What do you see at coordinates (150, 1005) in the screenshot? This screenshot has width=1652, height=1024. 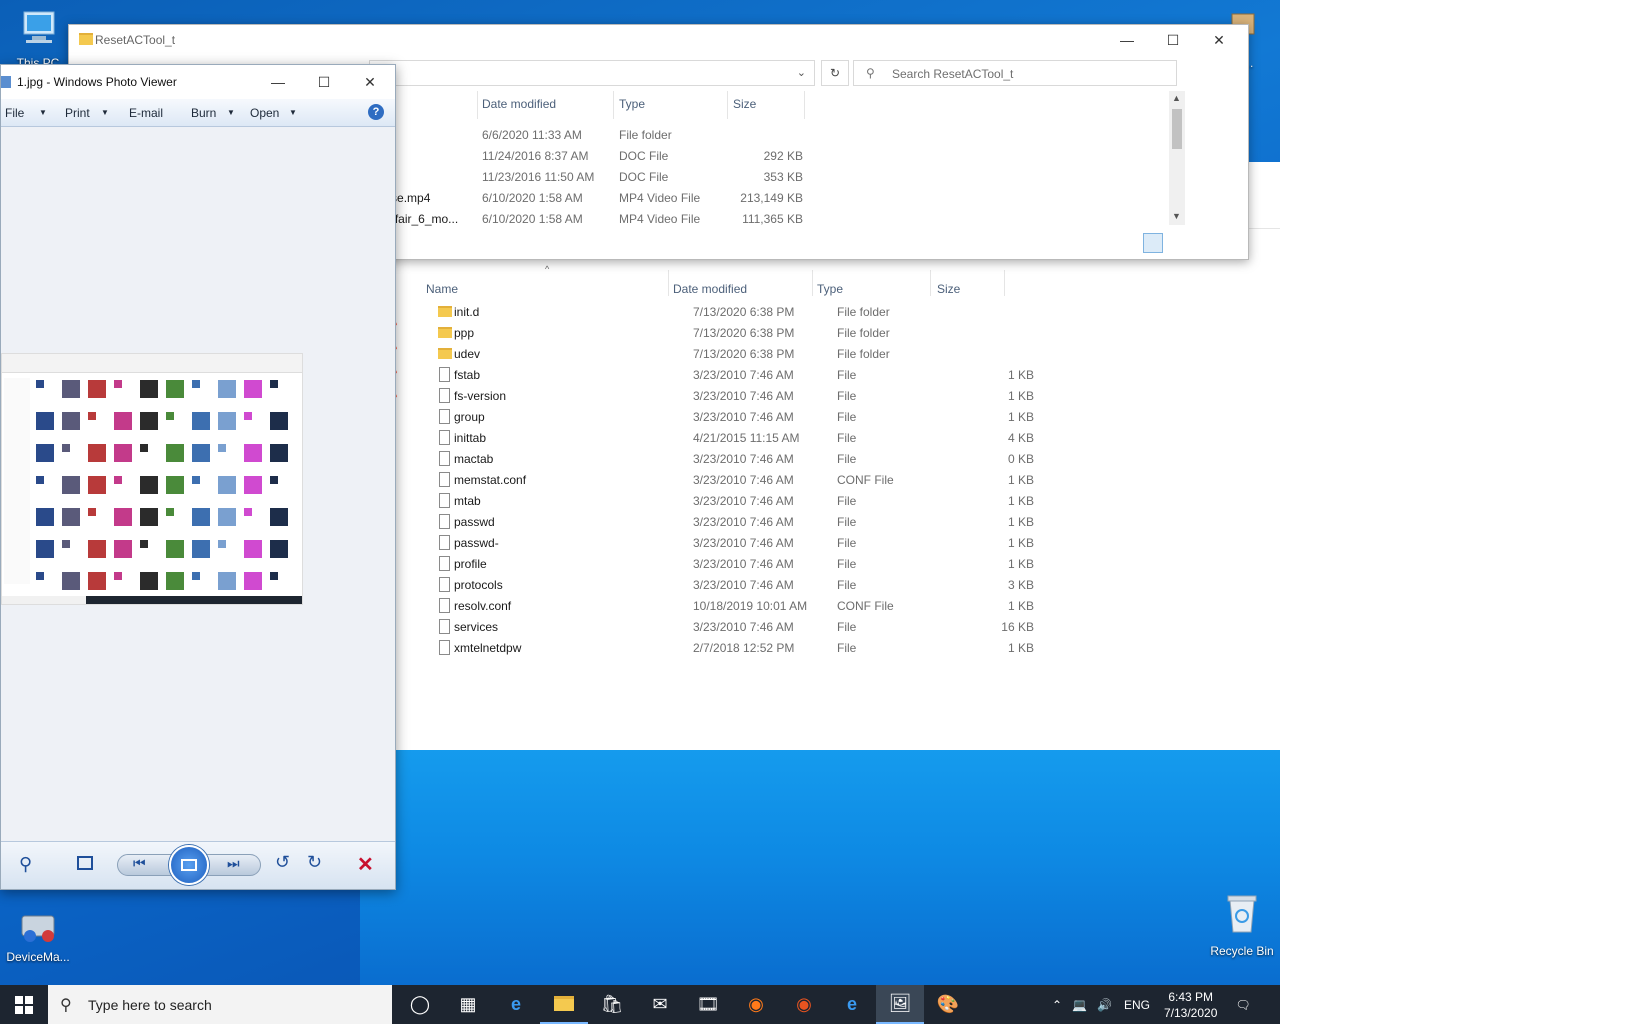 I see `search-input: Type here to search` at bounding box center [150, 1005].